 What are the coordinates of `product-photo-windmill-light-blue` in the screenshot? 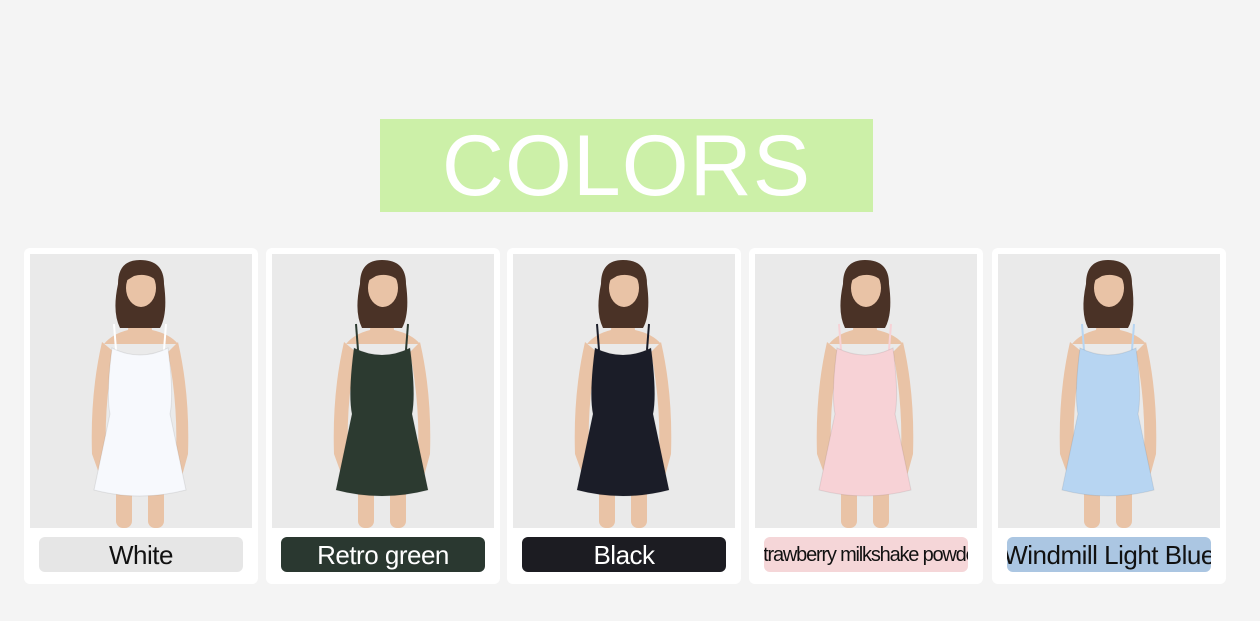 It's located at (1109, 391).